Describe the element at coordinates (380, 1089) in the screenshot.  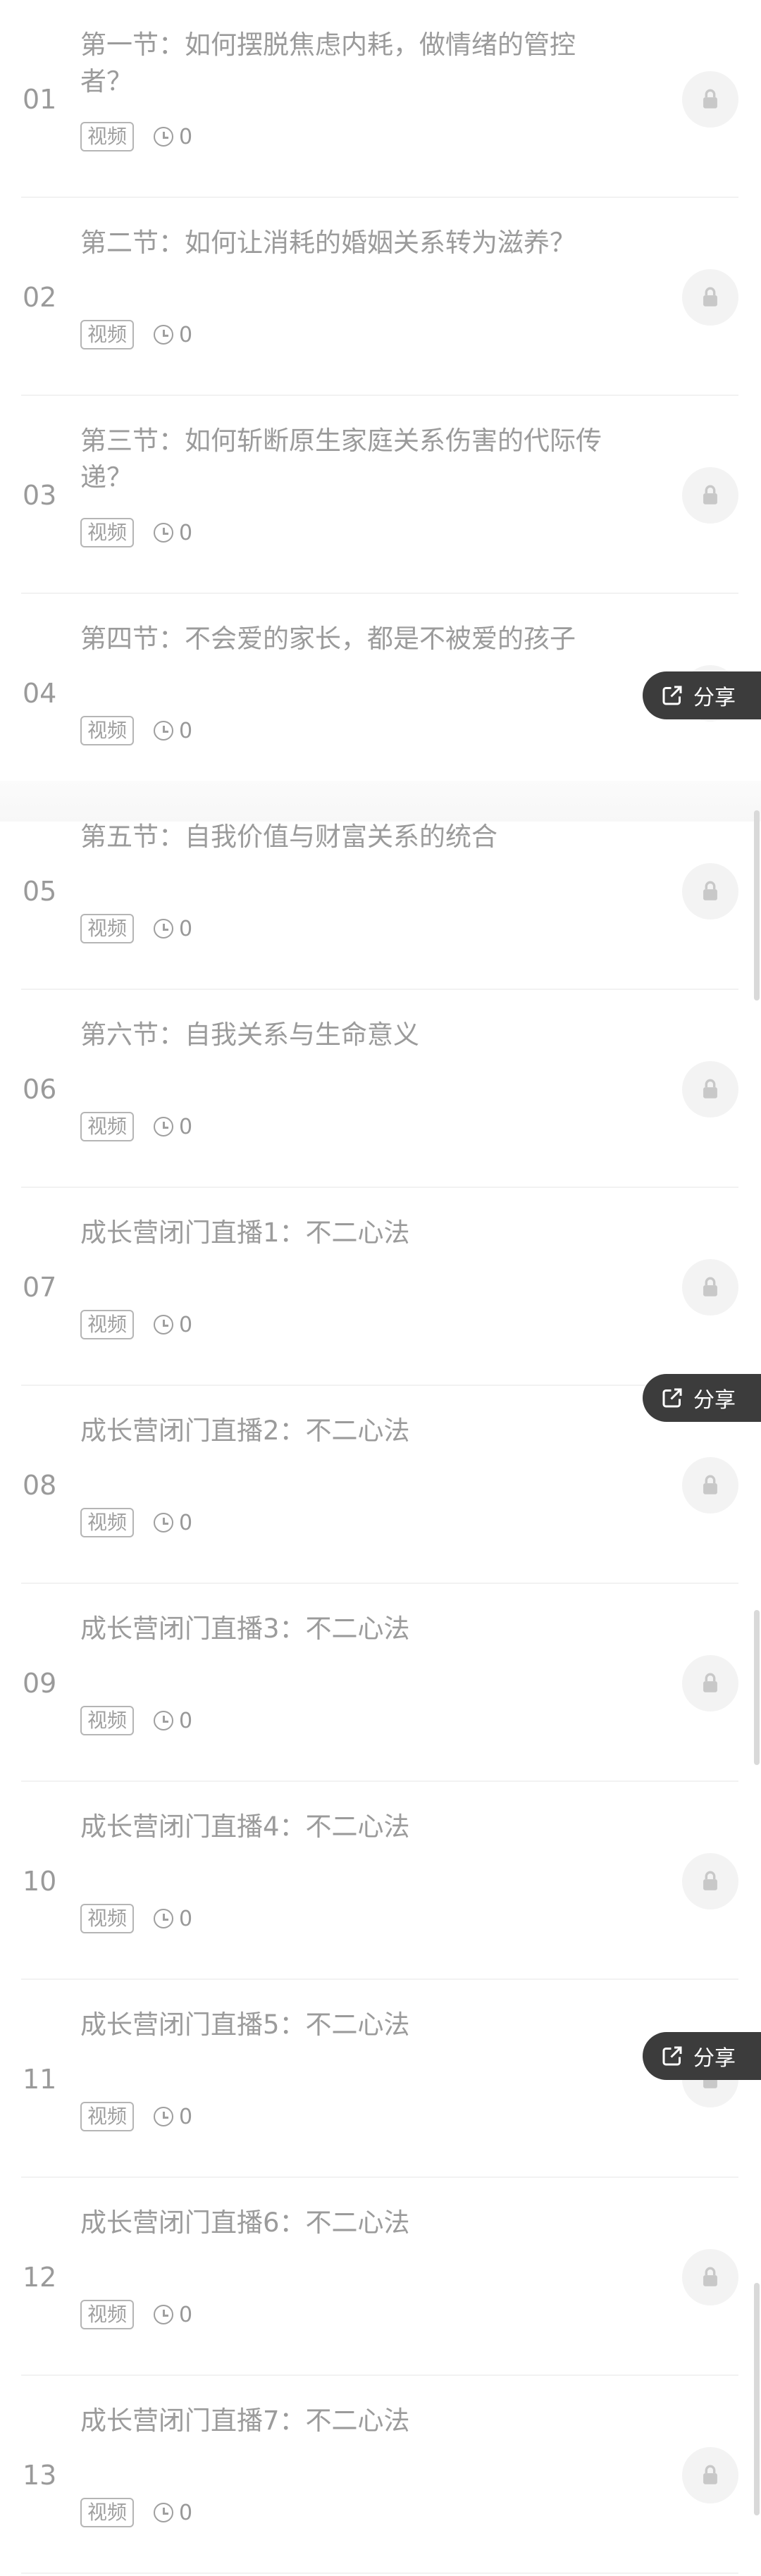
I see `lesson-row: 06 第六节：自我关系与生命意义 视频 0` at that location.